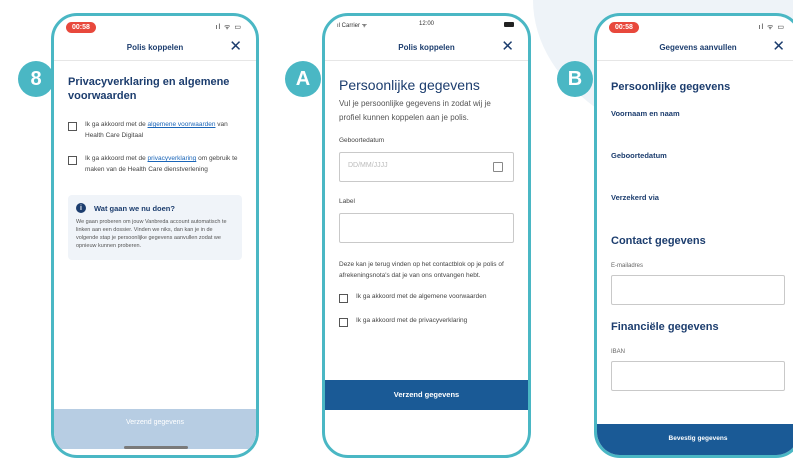  I want to click on terms-label-pre: Ik ga akkoord met de, so click(116, 124).